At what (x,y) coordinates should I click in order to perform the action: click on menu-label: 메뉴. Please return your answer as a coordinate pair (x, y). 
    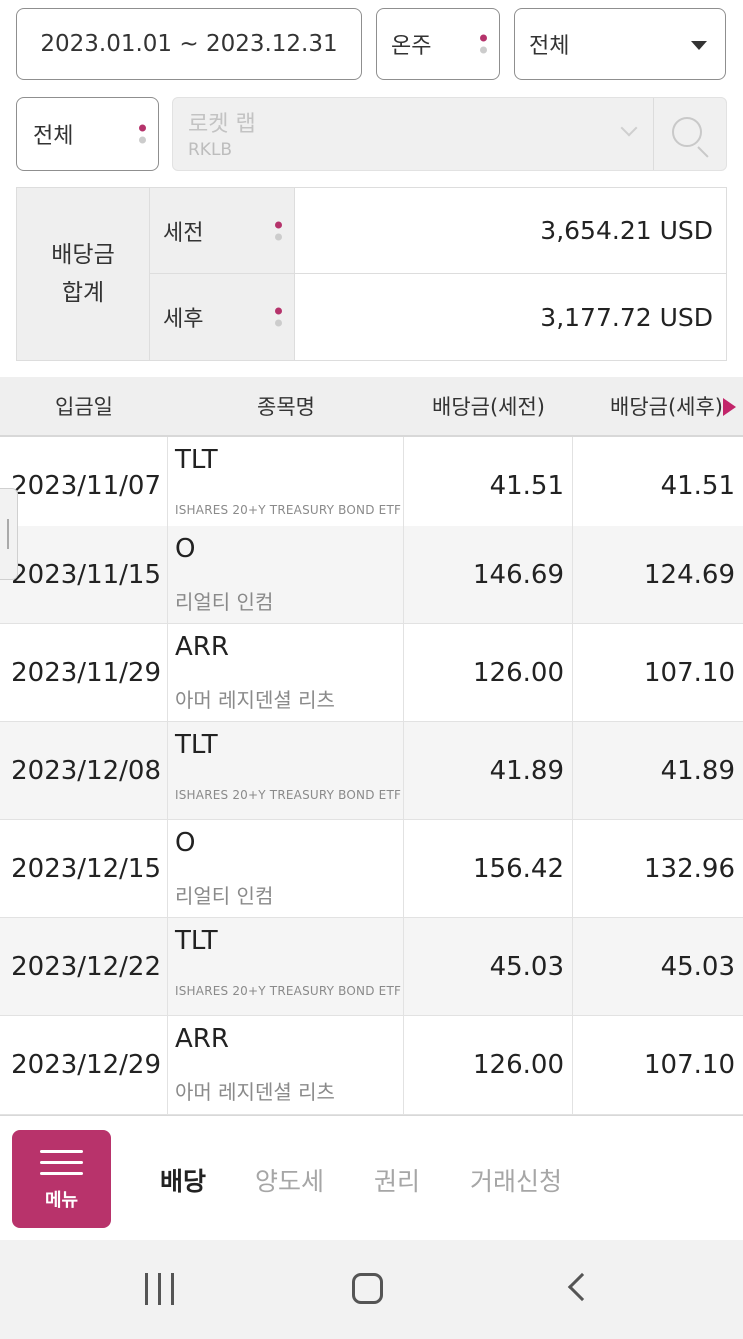
    Looking at the image, I should click on (61, 1200).